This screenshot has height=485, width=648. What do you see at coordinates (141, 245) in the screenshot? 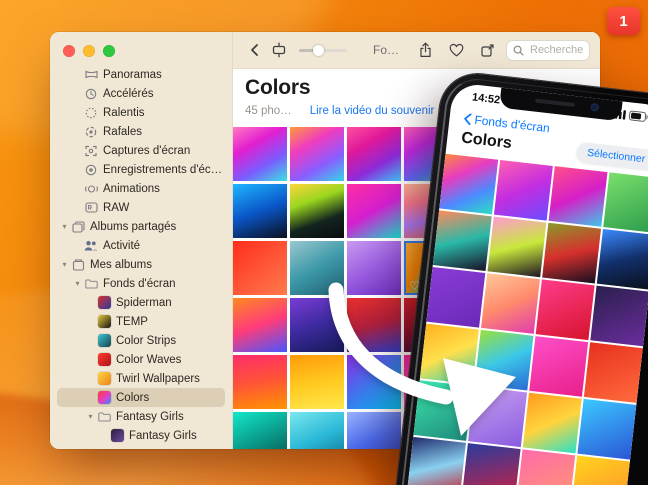
I see `sidebar-item: Activité` at bounding box center [141, 245].